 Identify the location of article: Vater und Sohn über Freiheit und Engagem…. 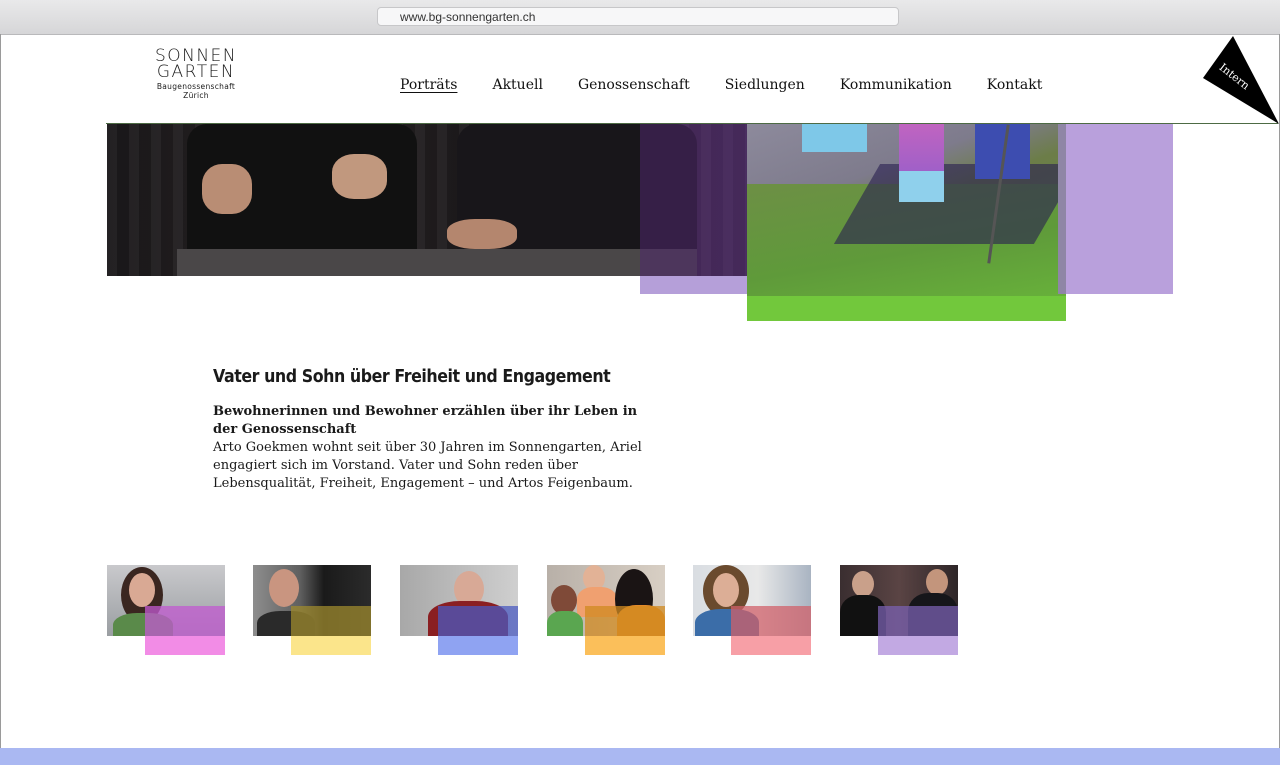
(433, 429).